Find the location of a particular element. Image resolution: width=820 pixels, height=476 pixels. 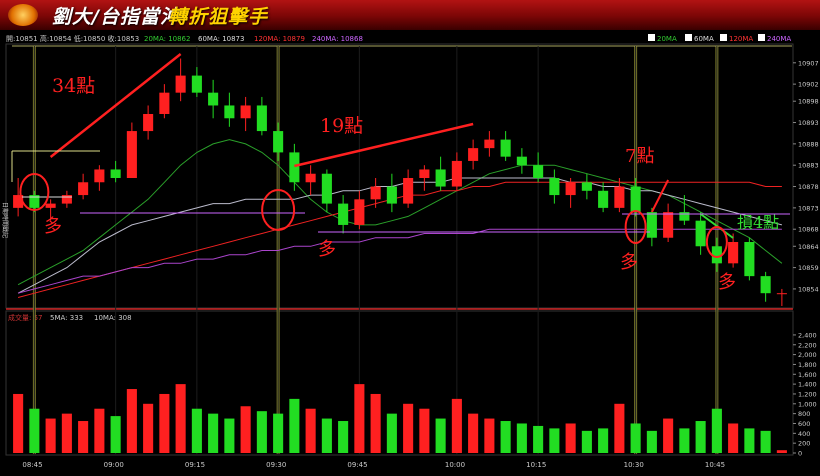

time-tick-label: 09:15 is located at coordinates (195, 465).